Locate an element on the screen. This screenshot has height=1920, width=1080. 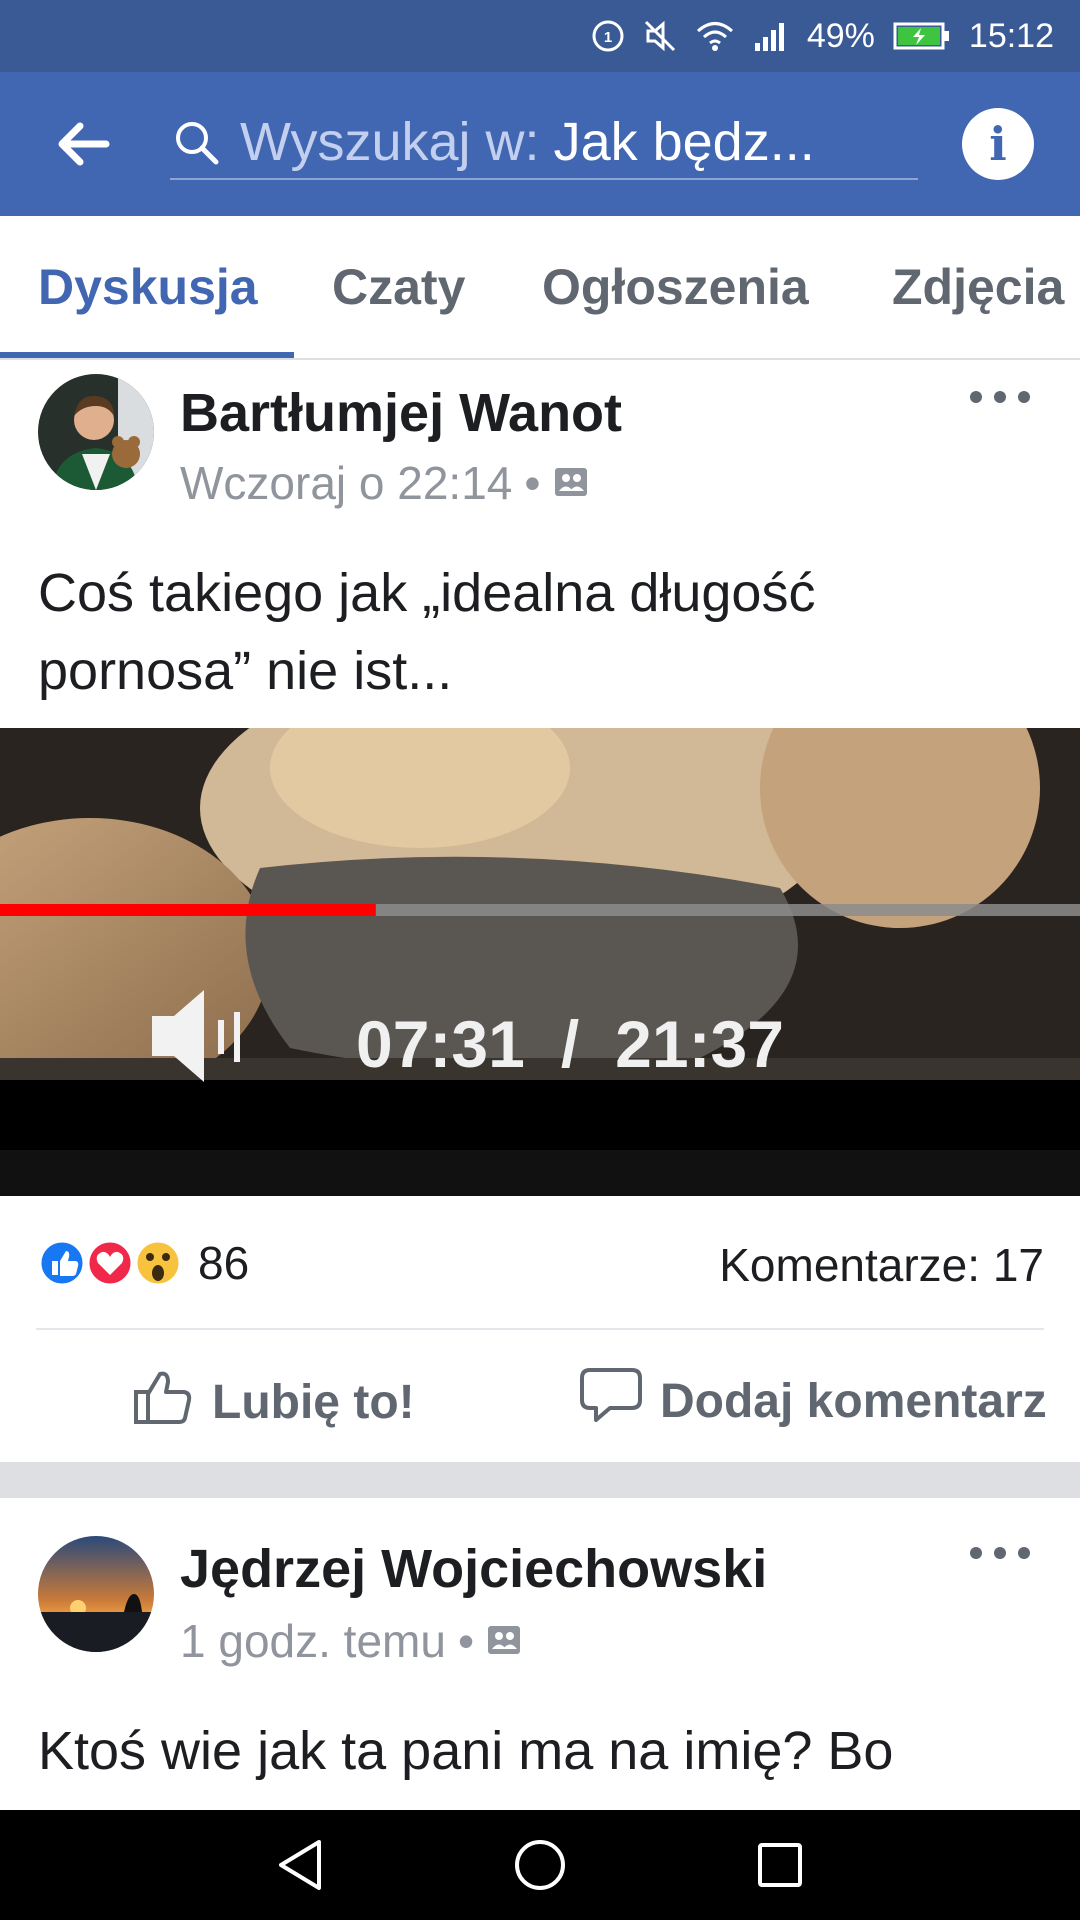
battery-charging-icon is located at coordinates (922, 36).